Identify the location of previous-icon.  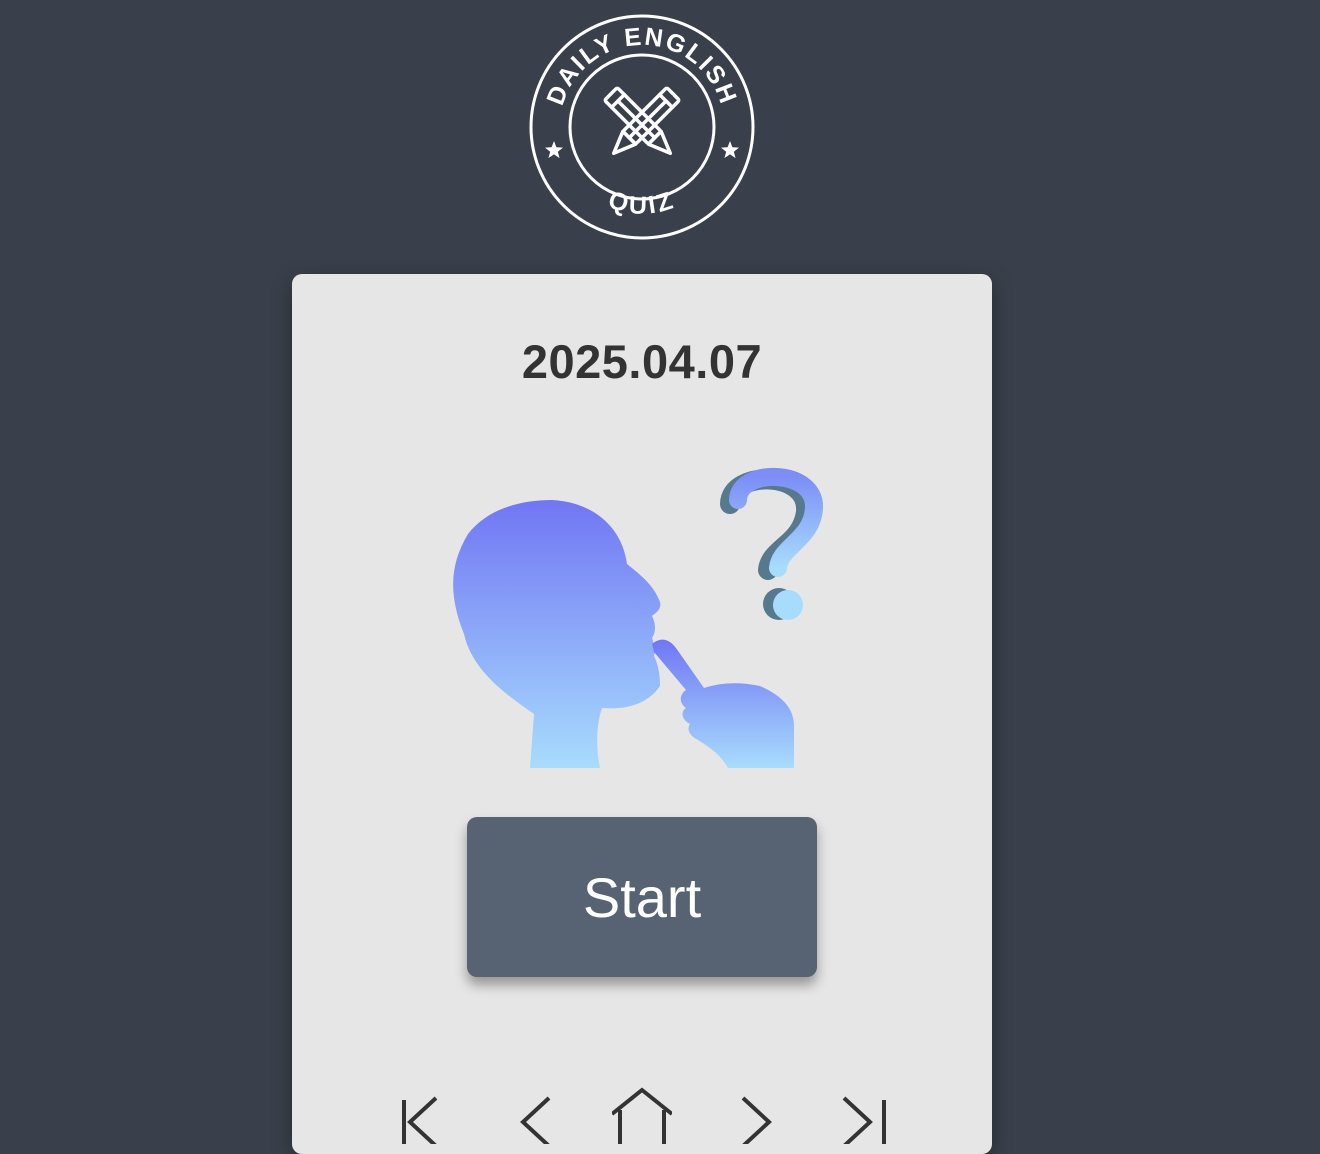
(535, 1120).